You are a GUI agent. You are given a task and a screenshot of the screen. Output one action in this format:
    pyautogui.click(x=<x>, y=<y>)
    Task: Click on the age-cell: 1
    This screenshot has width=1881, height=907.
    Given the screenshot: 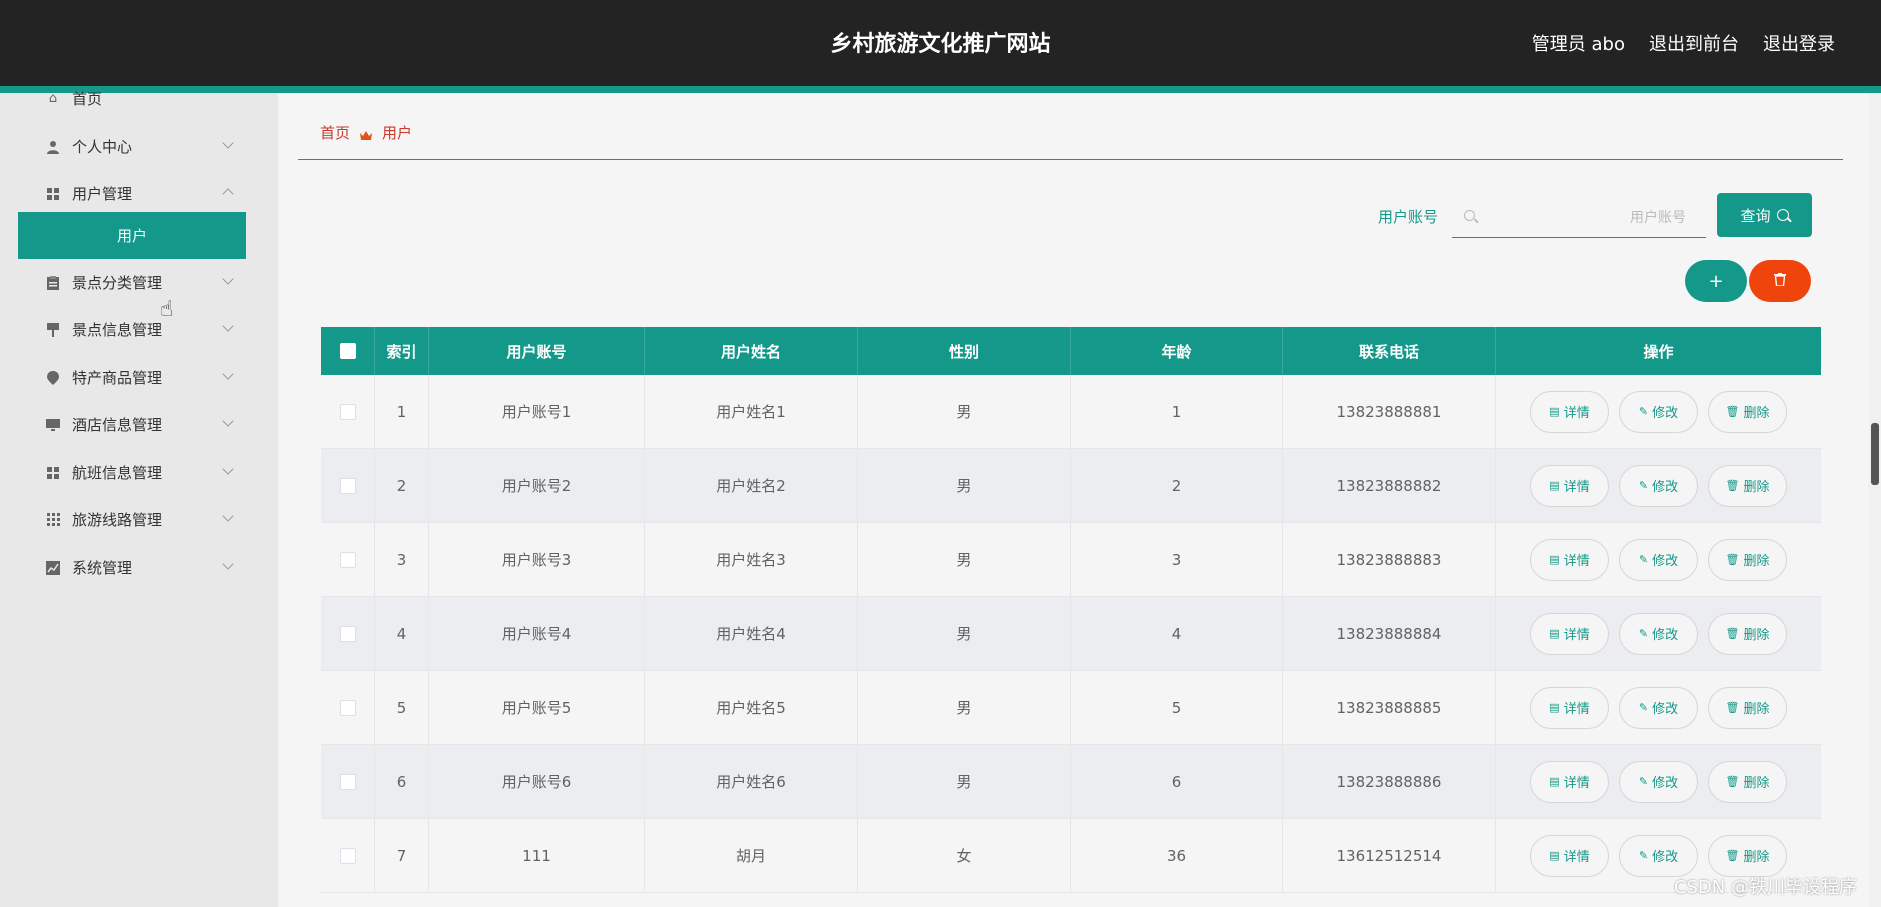 What is the action you would take?
    pyautogui.click(x=1177, y=411)
    